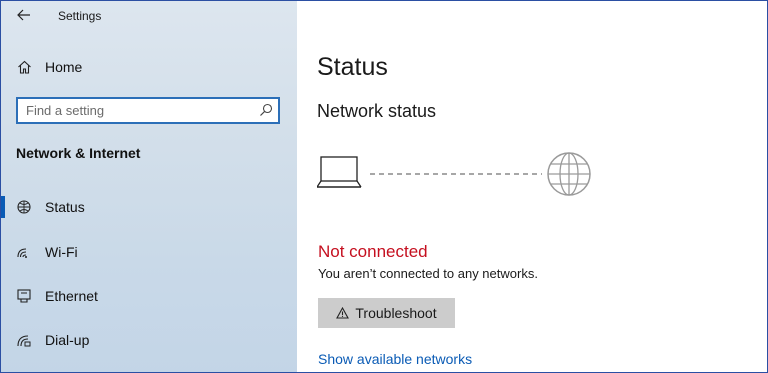  I want to click on app-title: Settings, so click(80, 16).